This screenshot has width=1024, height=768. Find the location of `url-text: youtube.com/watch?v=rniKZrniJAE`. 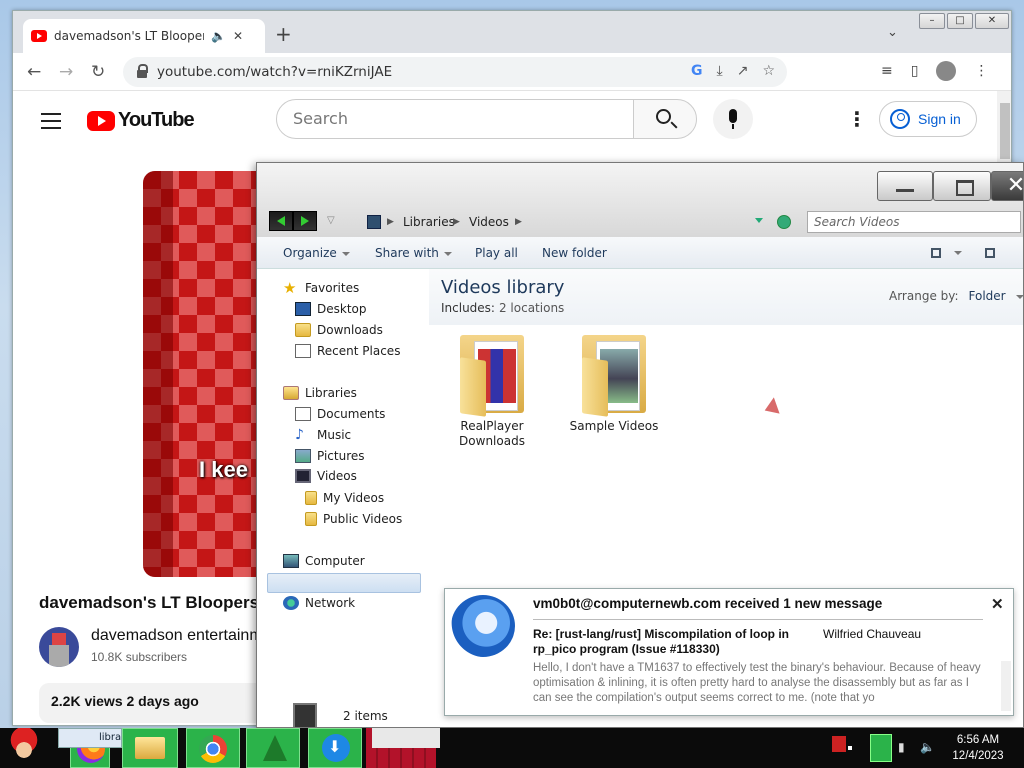

url-text: youtube.com/watch?v=rniKZrniJAE is located at coordinates (274, 72).